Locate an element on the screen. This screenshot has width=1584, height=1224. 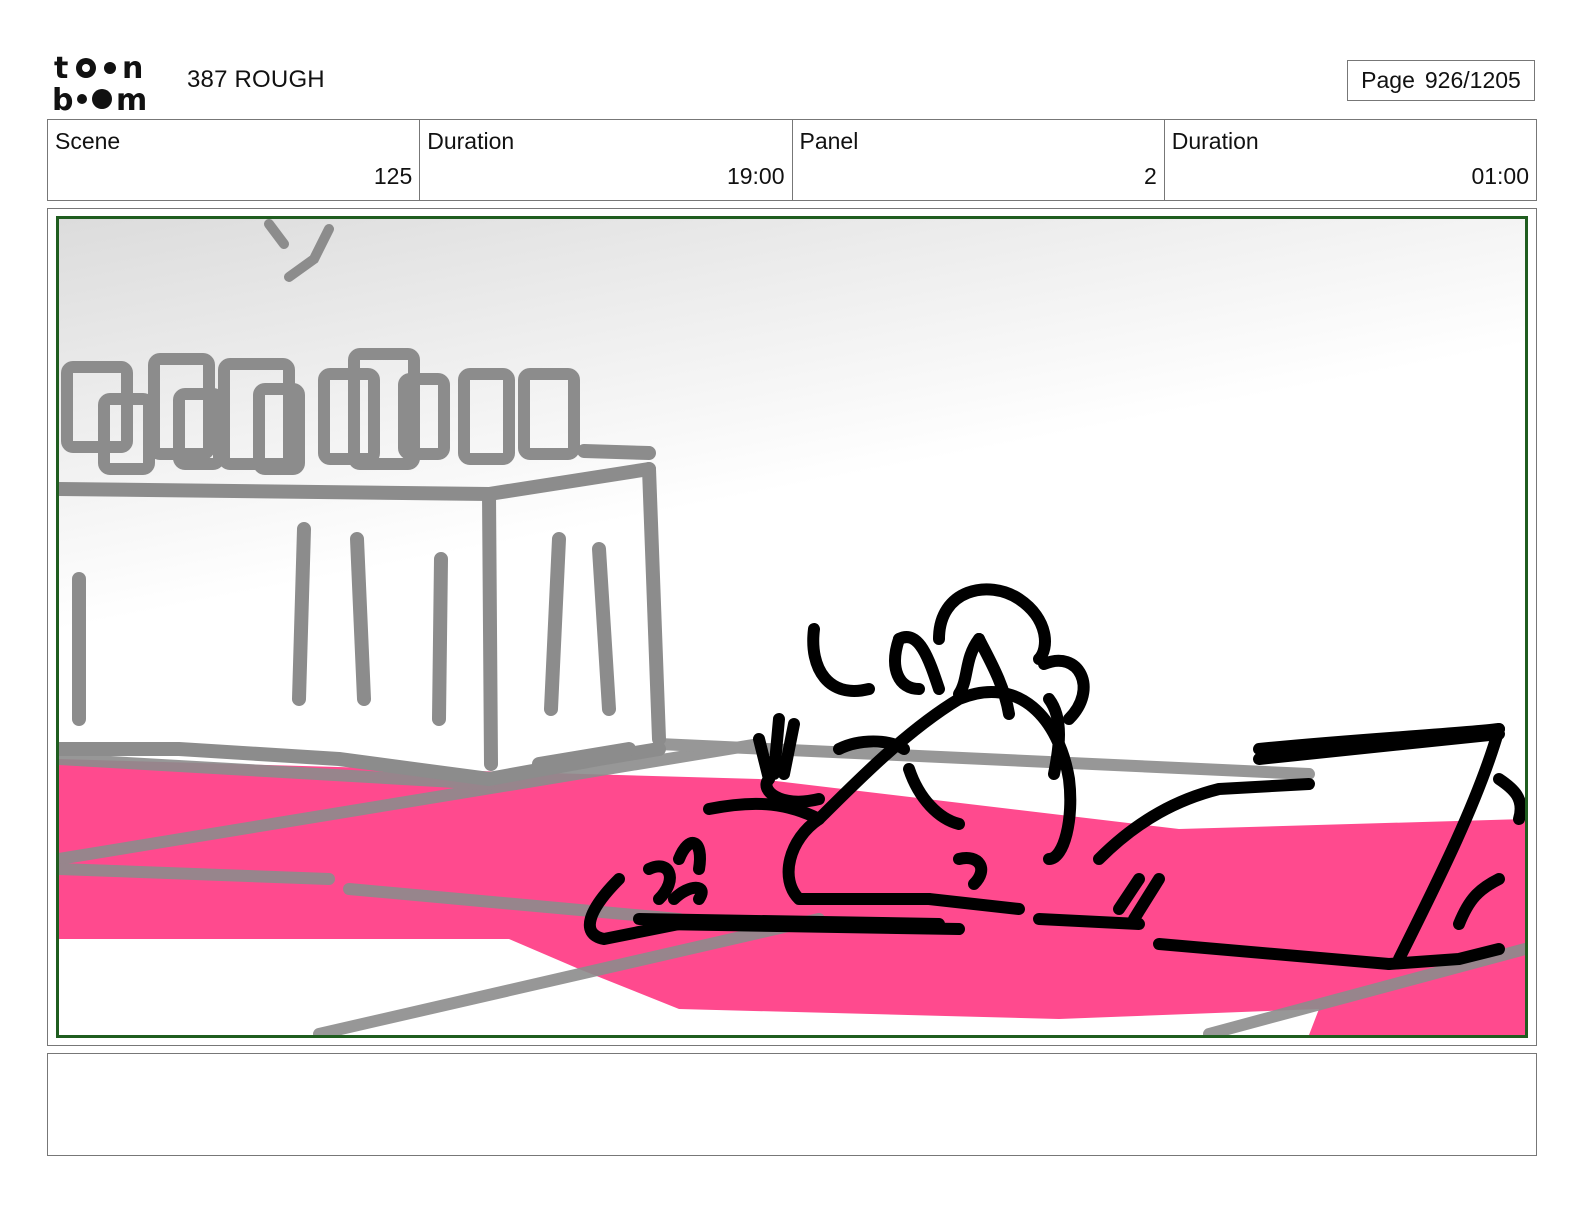
svg-text: m is located at coordinates (131, 97).